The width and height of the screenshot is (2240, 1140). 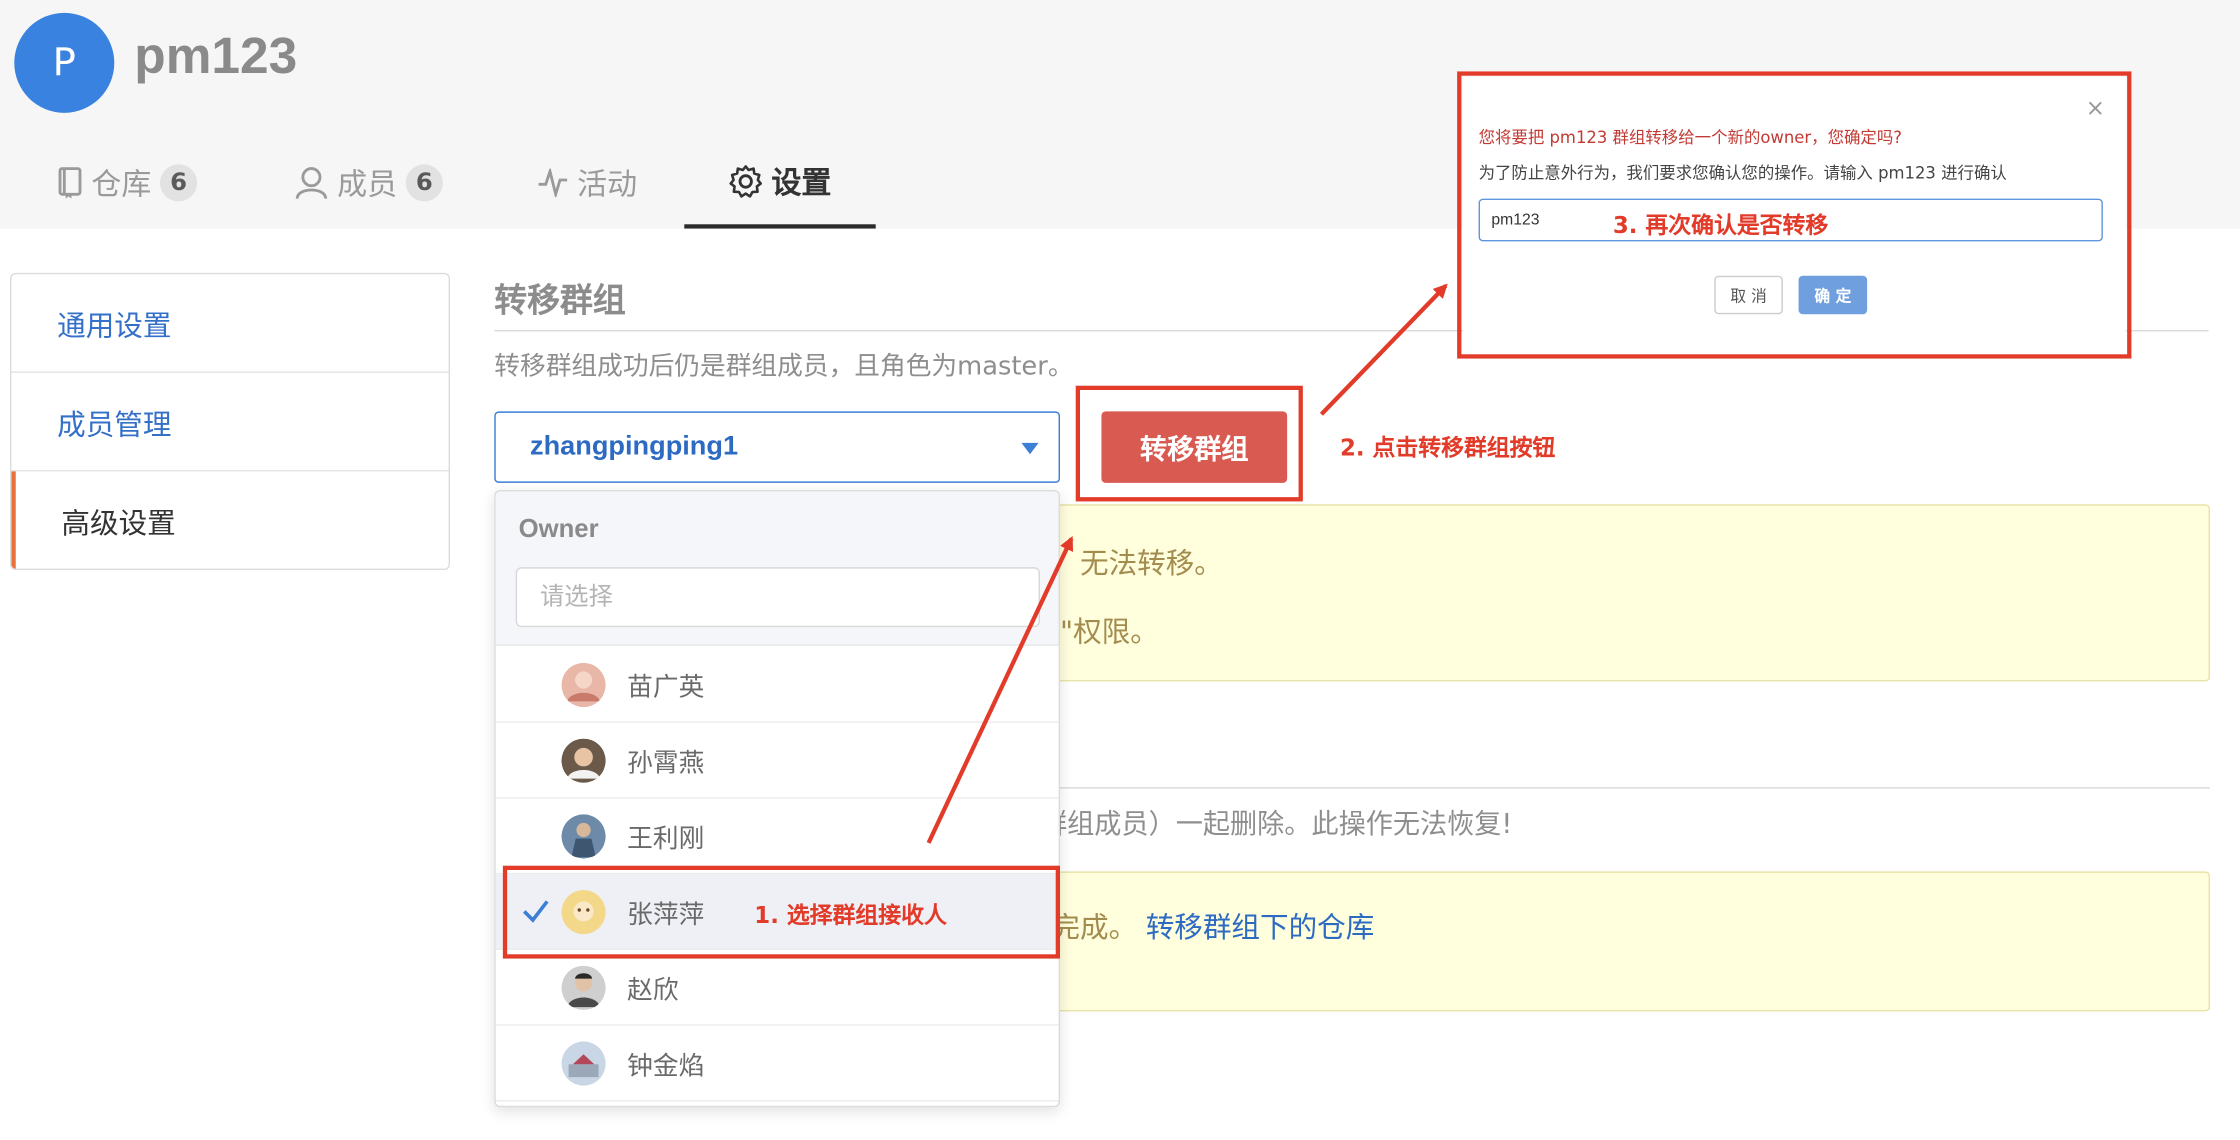 I want to click on sidebar-item-members: 成员管理, so click(x=230, y=422).